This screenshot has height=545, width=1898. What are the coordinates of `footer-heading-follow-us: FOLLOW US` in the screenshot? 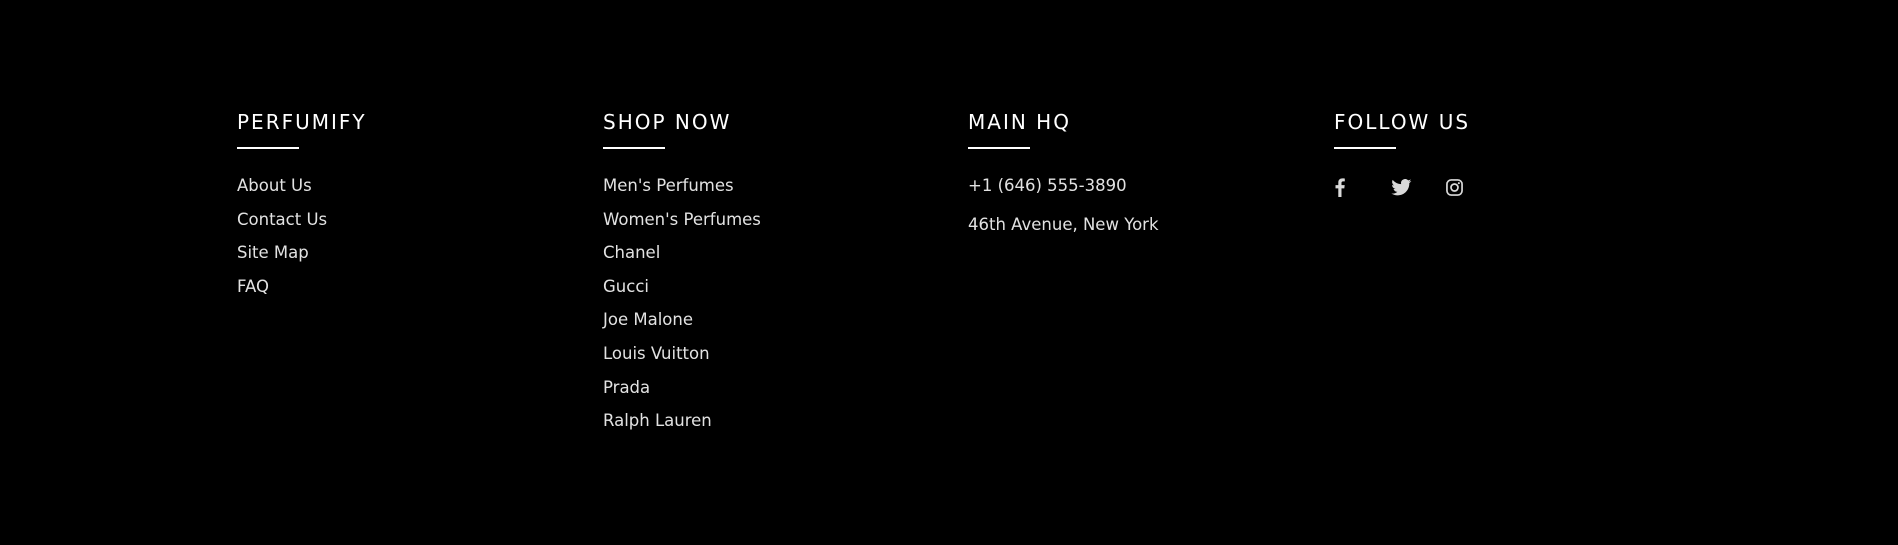 It's located at (1402, 122).